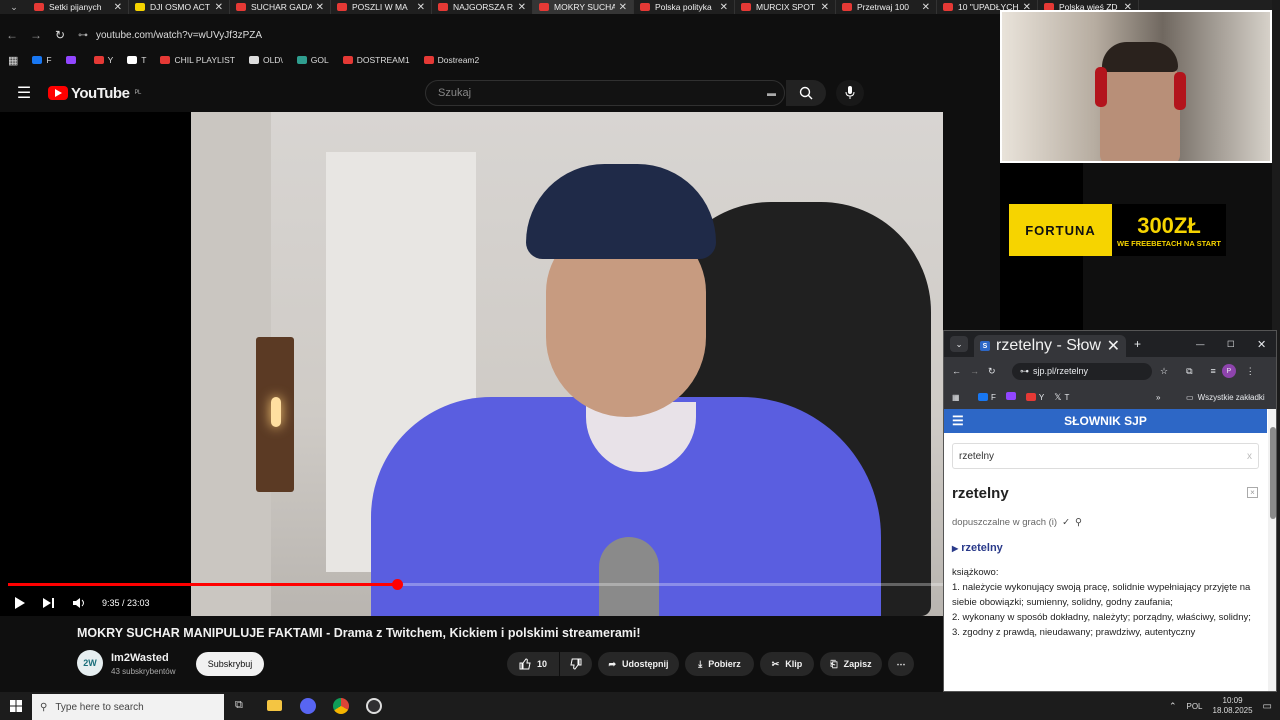 This screenshot has width=1280, height=720. Describe the element at coordinates (576, 664) in the screenshot. I see `dislike-button` at that location.